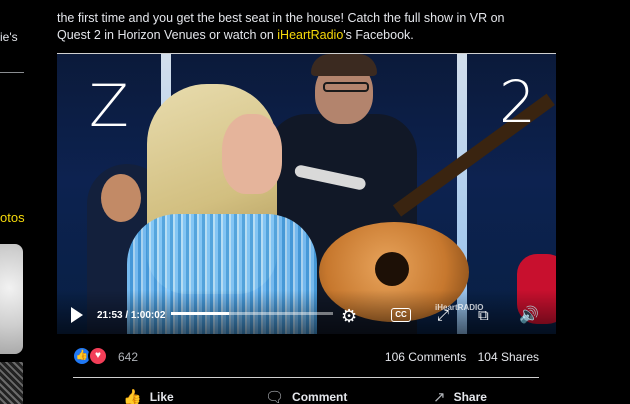 This screenshot has width=630, height=404. I want to click on comments-count: 106 Comments, so click(425, 357).